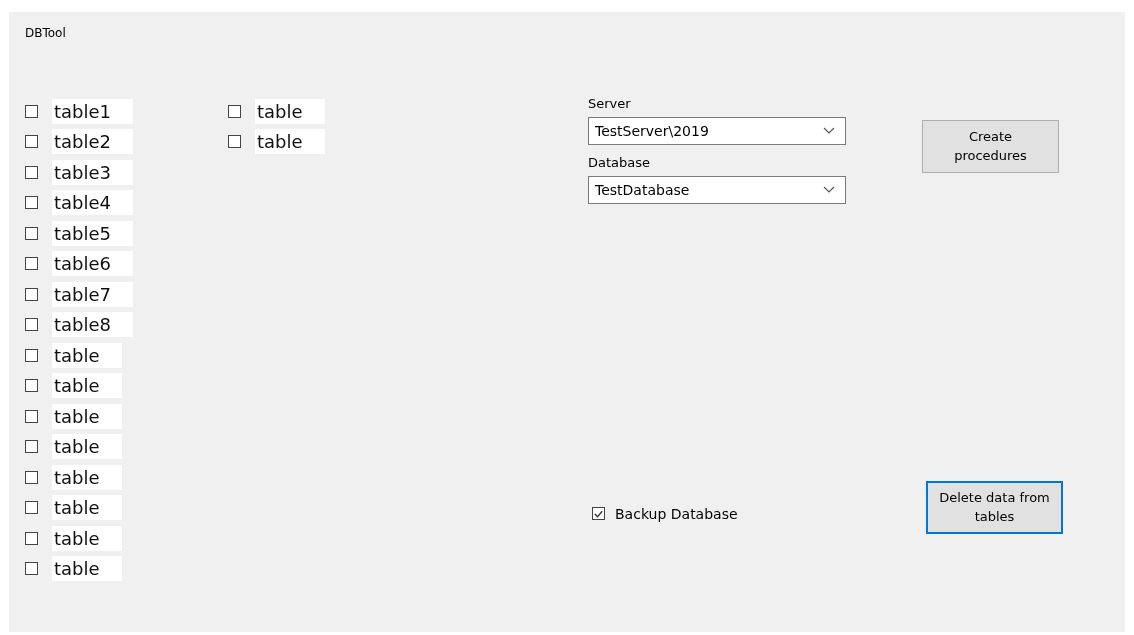 Image resolution: width=1134 pixels, height=635 pixels. Describe the element at coordinates (994, 507) in the screenshot. I see `delete-data-button: Delete data from tables` at that location.